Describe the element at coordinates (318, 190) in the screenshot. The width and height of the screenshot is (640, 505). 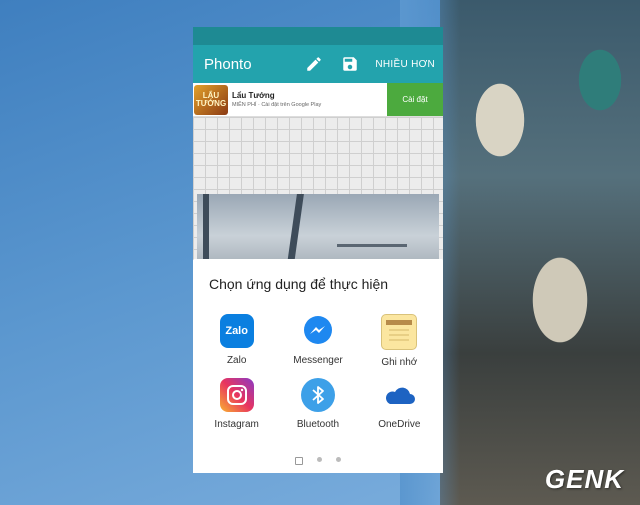
I see `editor-canvas` at that location.